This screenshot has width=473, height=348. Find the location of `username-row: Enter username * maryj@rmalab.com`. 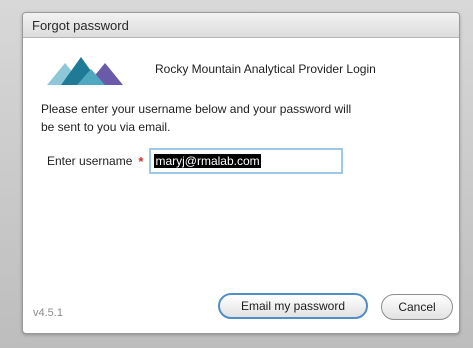

username-row: Enter username * maryj@rmalab.com is located at coordinates (195, 161).